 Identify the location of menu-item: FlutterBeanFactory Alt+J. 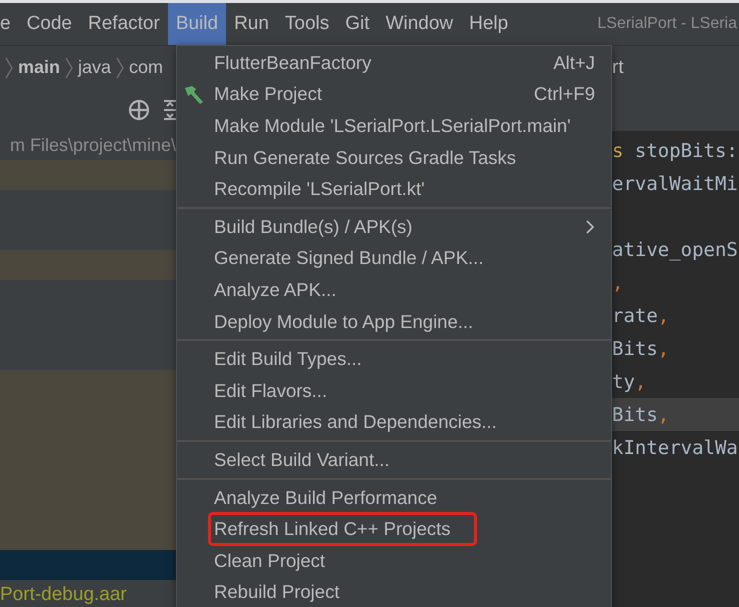
(394, 63).